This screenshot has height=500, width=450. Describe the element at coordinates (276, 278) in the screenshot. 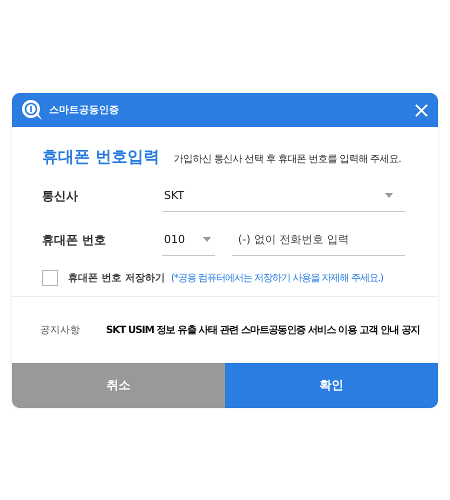

I see `hint-text: (*공용 컴퓨터에서는 저장하기 사용을 자제해 주세요.)` at that location.